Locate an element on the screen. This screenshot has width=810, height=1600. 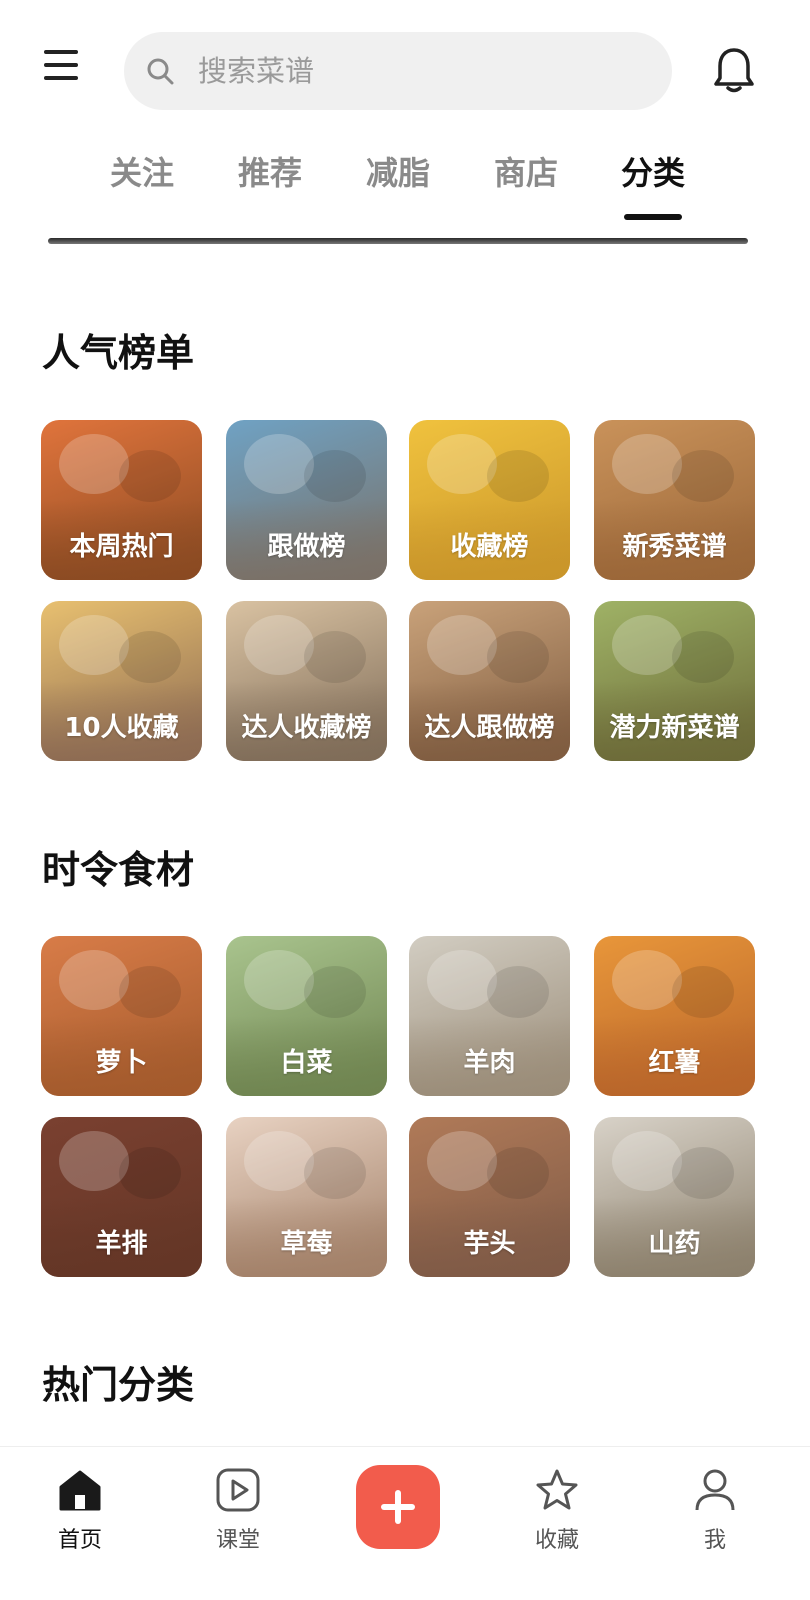
tab-bar: 关注 推荐 减脂 商店 分类 is located at coordinates (405, 190).